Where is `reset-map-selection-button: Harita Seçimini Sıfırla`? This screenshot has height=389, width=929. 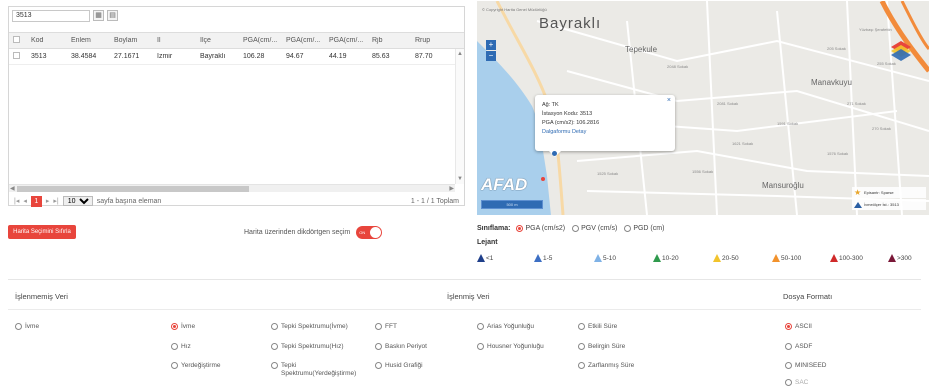
reset-map-selection-button: Harita Seçimini Sıfırla is located at coordinates (42, 232).